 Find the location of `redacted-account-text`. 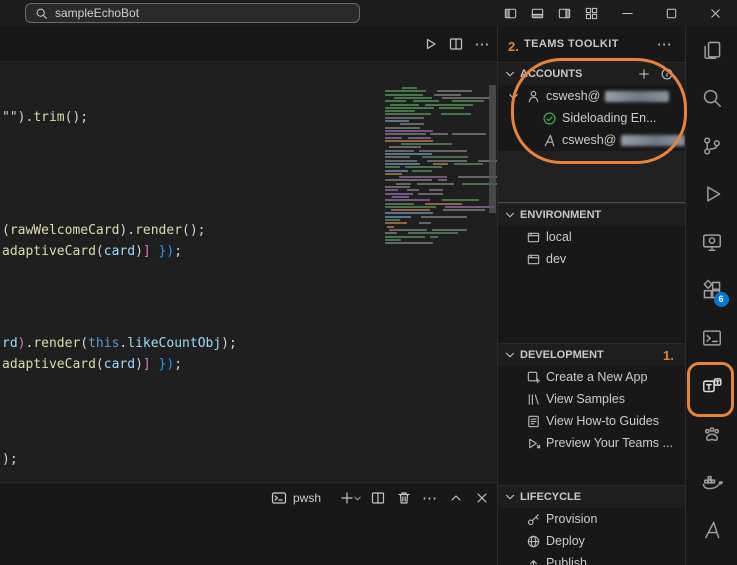

redacted-account-text is located at coordinates (653, 140).